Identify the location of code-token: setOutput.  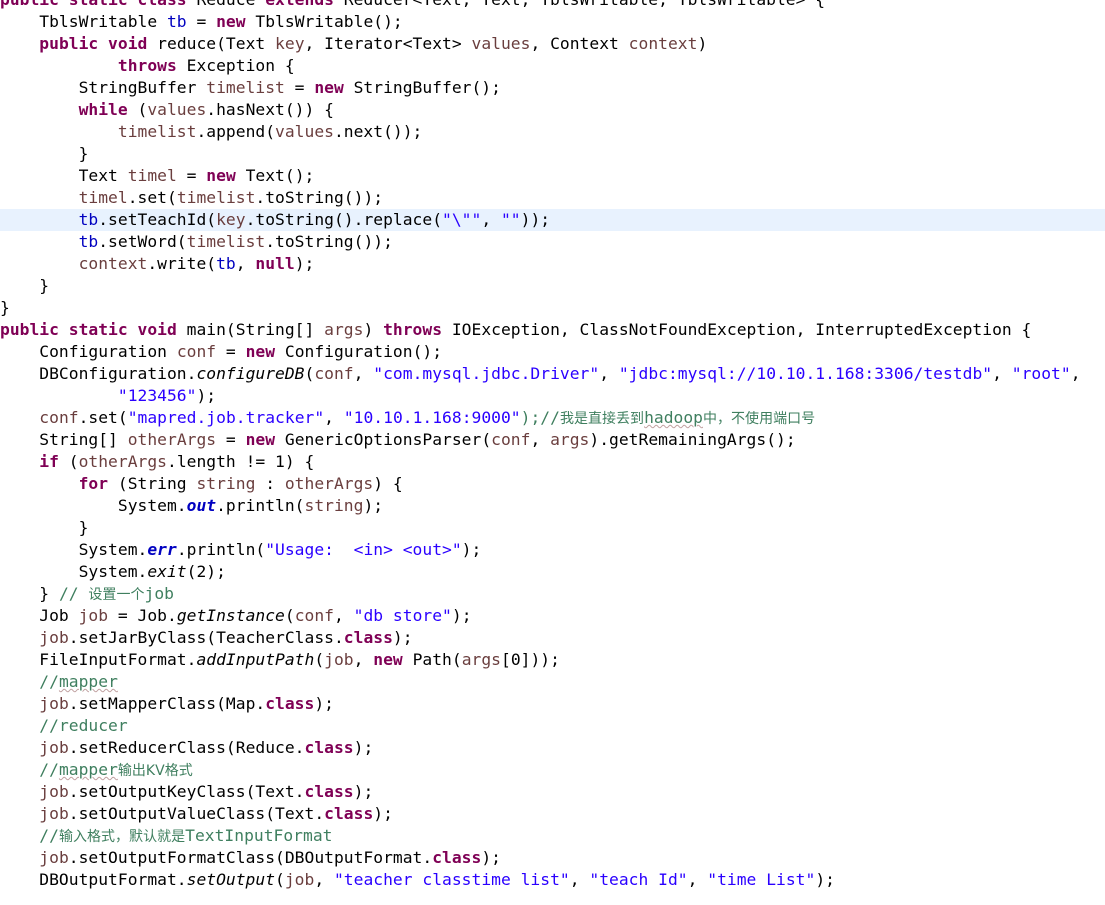
(231, 879).